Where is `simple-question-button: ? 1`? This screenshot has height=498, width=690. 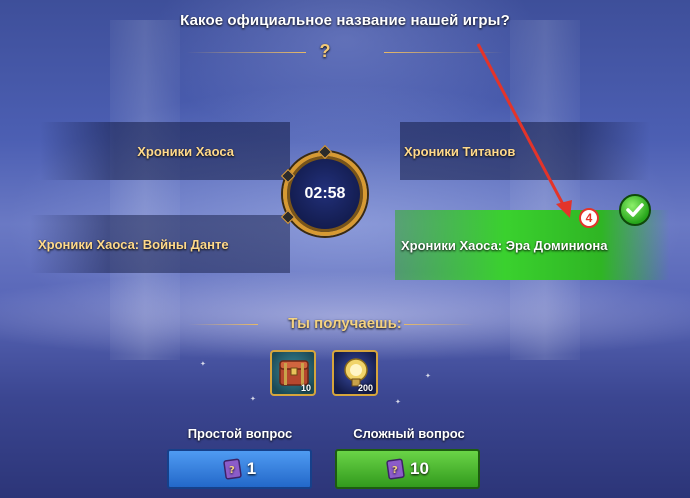 simple-question-button: ? 1 is located at coordinates (239, 469).